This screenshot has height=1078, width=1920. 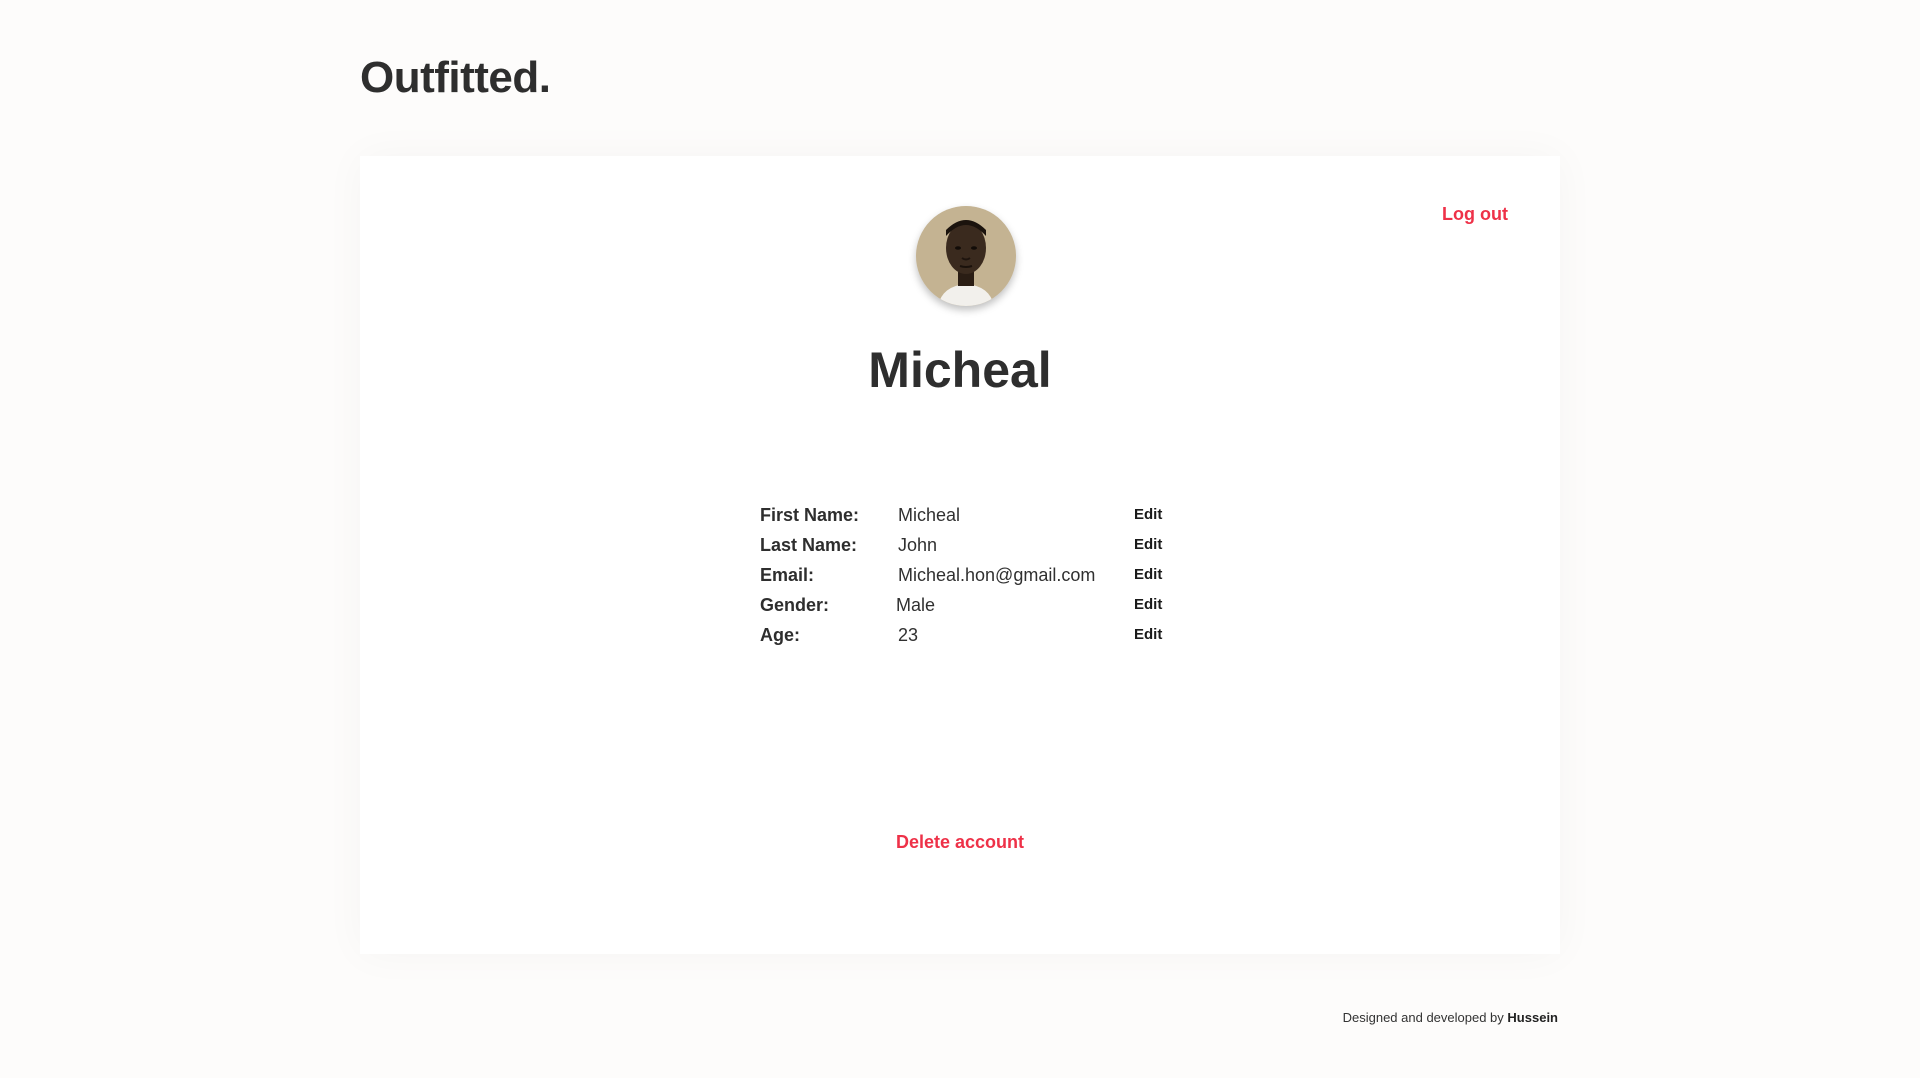 I want to click on footer-author: Hussein, so click(x=1532, y=1017).